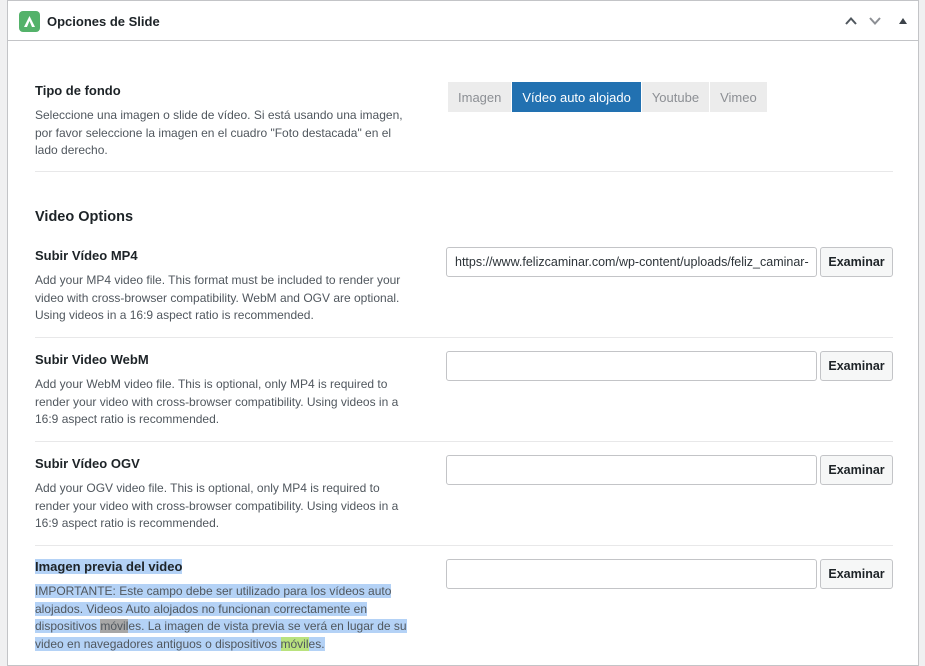 The image size is (925, 666). I want to click on chevron-down-icon, so click(875, 21).